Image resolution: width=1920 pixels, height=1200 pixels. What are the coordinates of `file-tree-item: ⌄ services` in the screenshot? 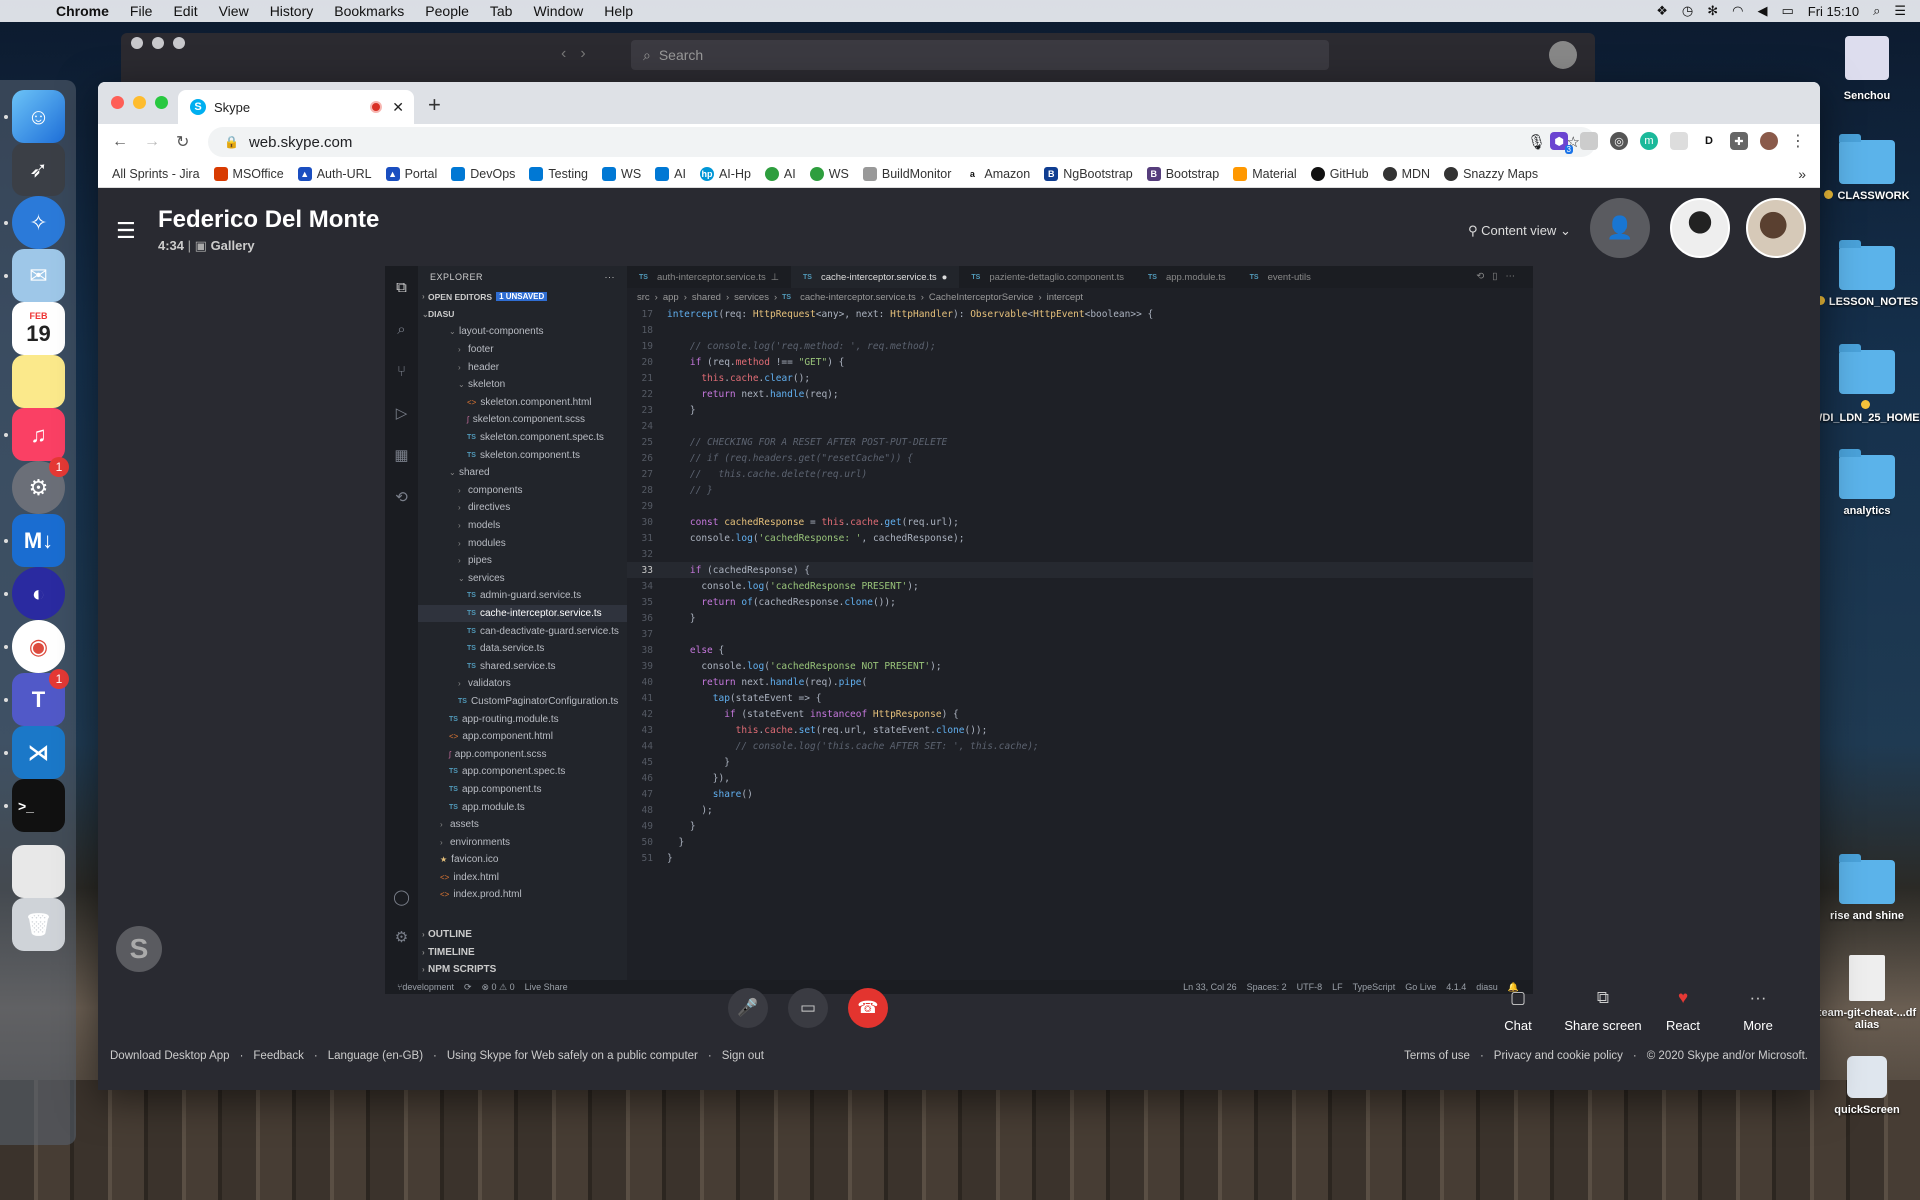 It's located at (522, 579).